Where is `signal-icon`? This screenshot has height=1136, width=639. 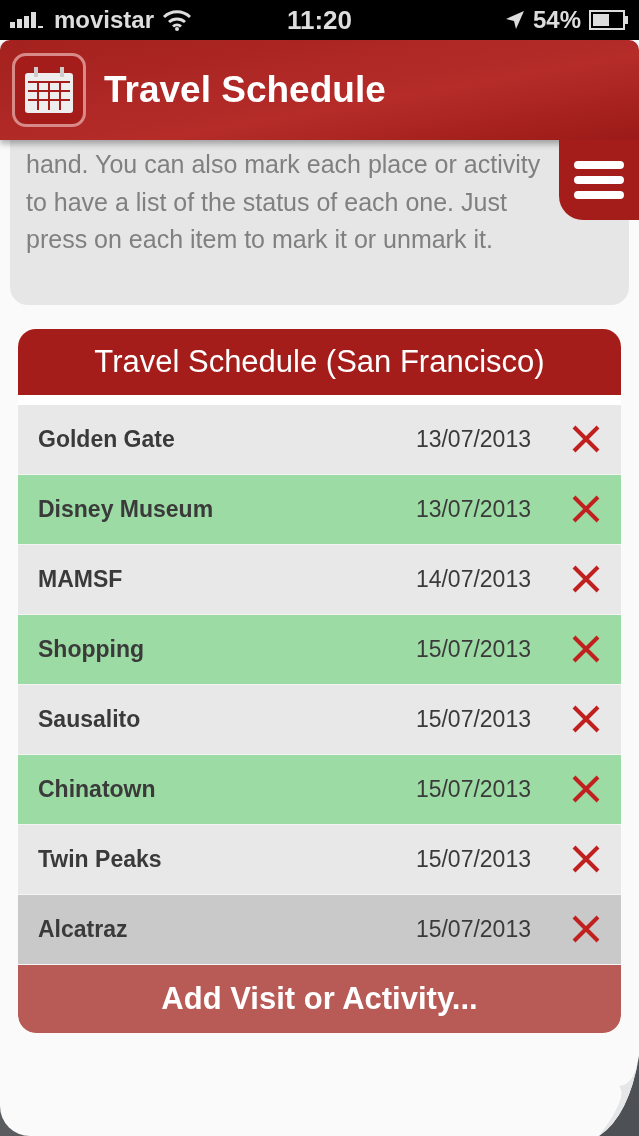
signal-icon is located at coordinates (28, 20).